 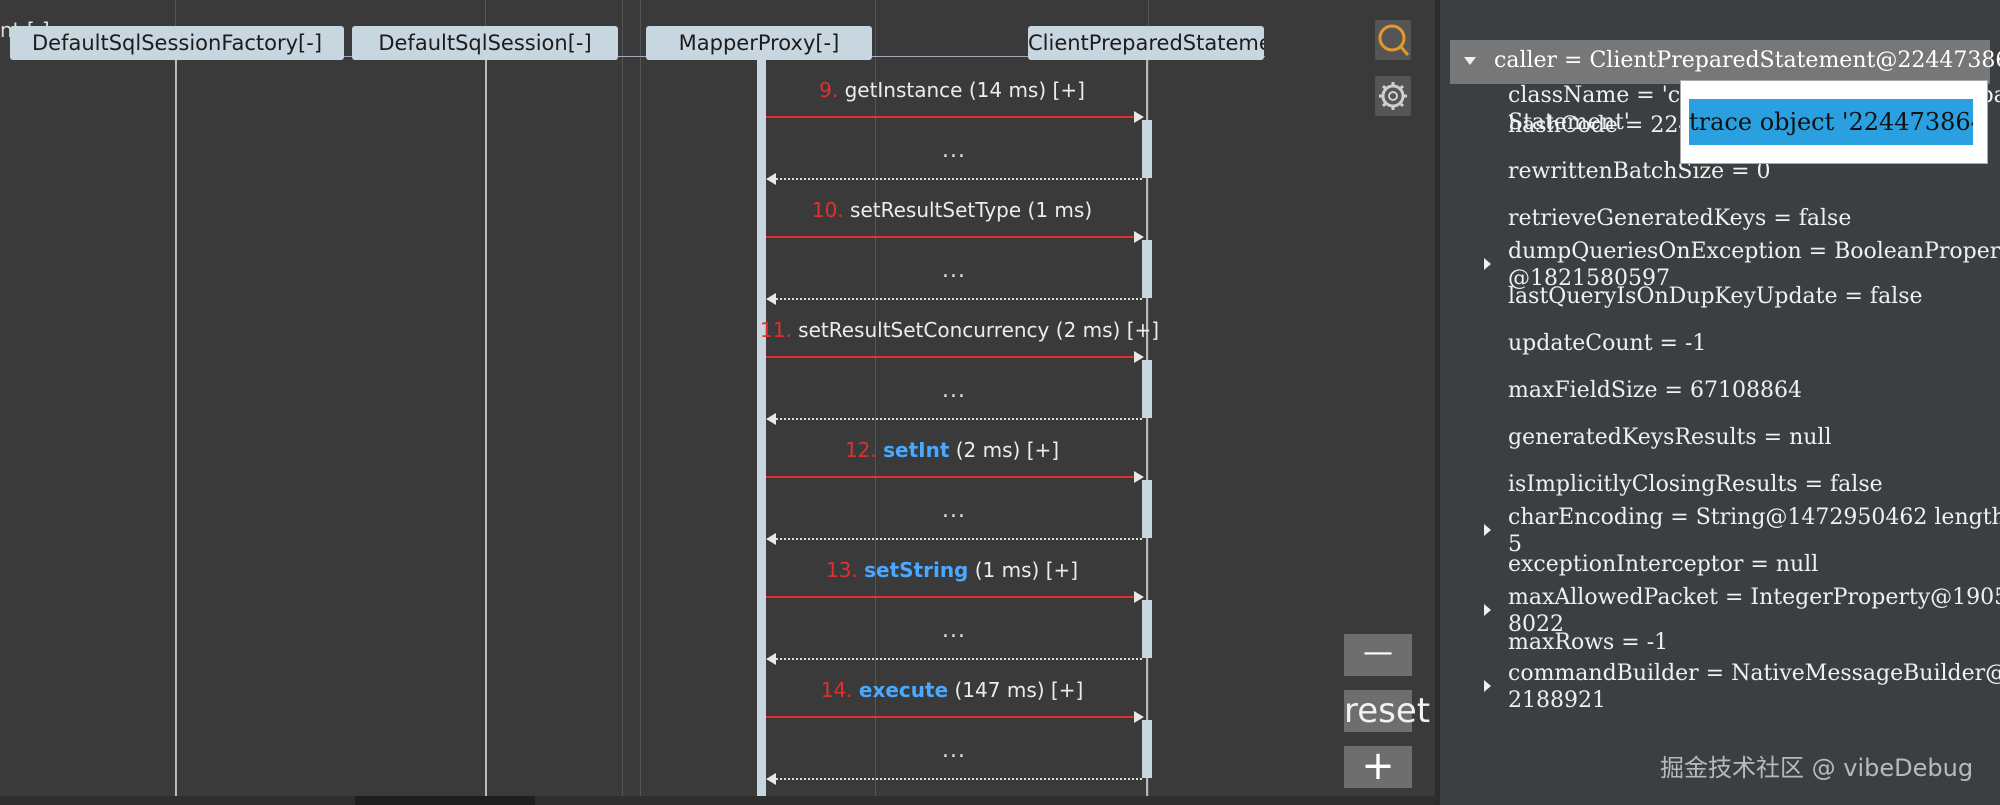 I want to click on call-label: 12. setInt (2 ms) [+], so click(x=952, y=450).